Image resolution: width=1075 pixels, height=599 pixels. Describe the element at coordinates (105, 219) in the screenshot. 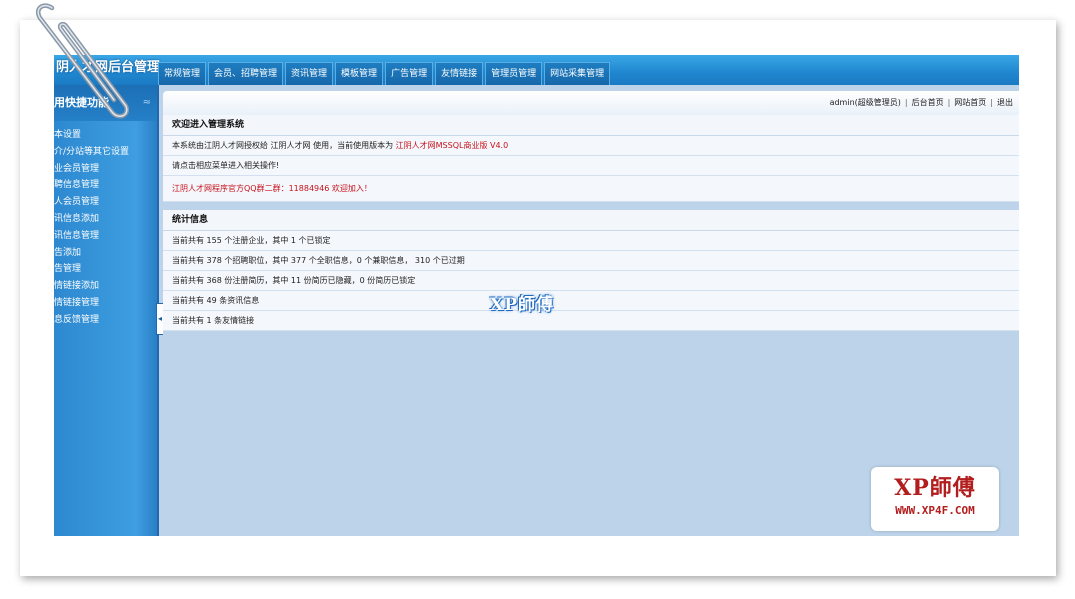

I see `sidebar-item-news-add: 讯信息添加` at that location.